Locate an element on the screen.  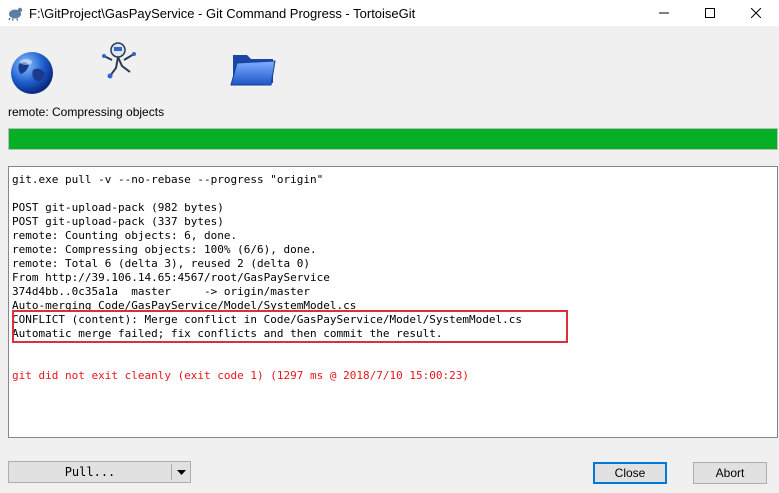
chevron-down-icon is located at coordinates (181, 472).